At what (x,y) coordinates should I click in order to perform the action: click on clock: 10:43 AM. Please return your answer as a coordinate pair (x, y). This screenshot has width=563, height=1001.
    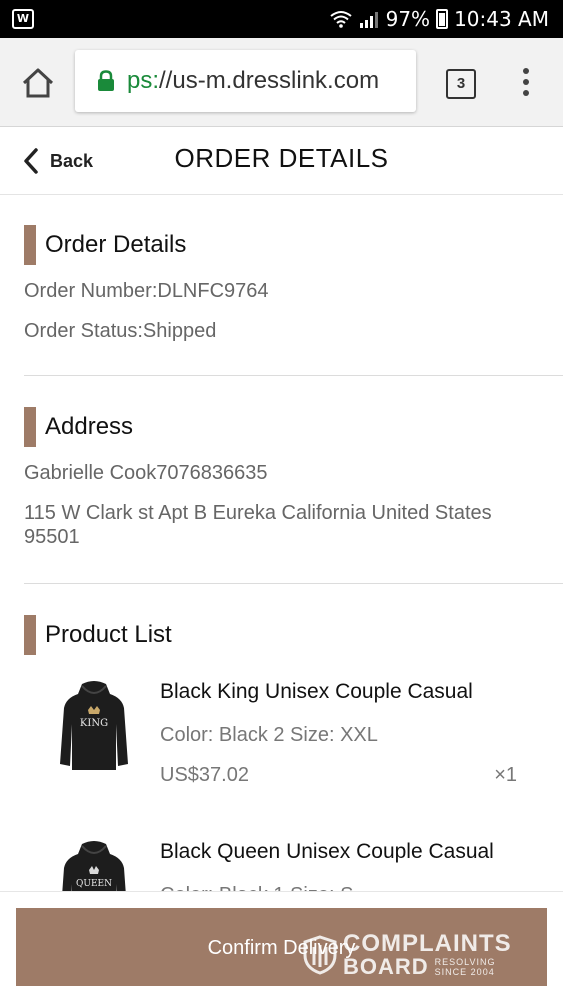
    Looking at the image, I should click on (501, 19).